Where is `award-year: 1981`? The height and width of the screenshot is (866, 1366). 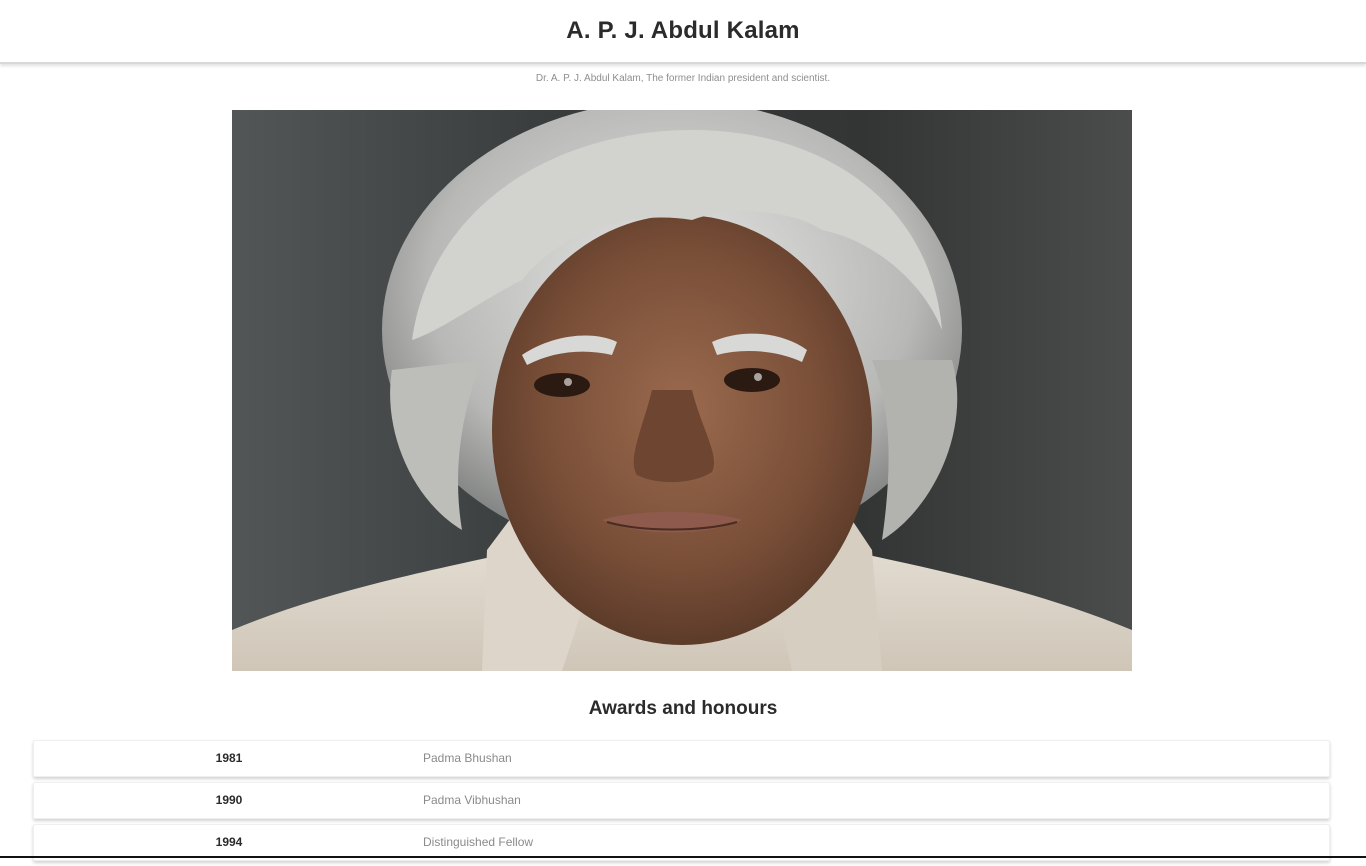 award-year: 1981 is located at coordinates (229, 758).